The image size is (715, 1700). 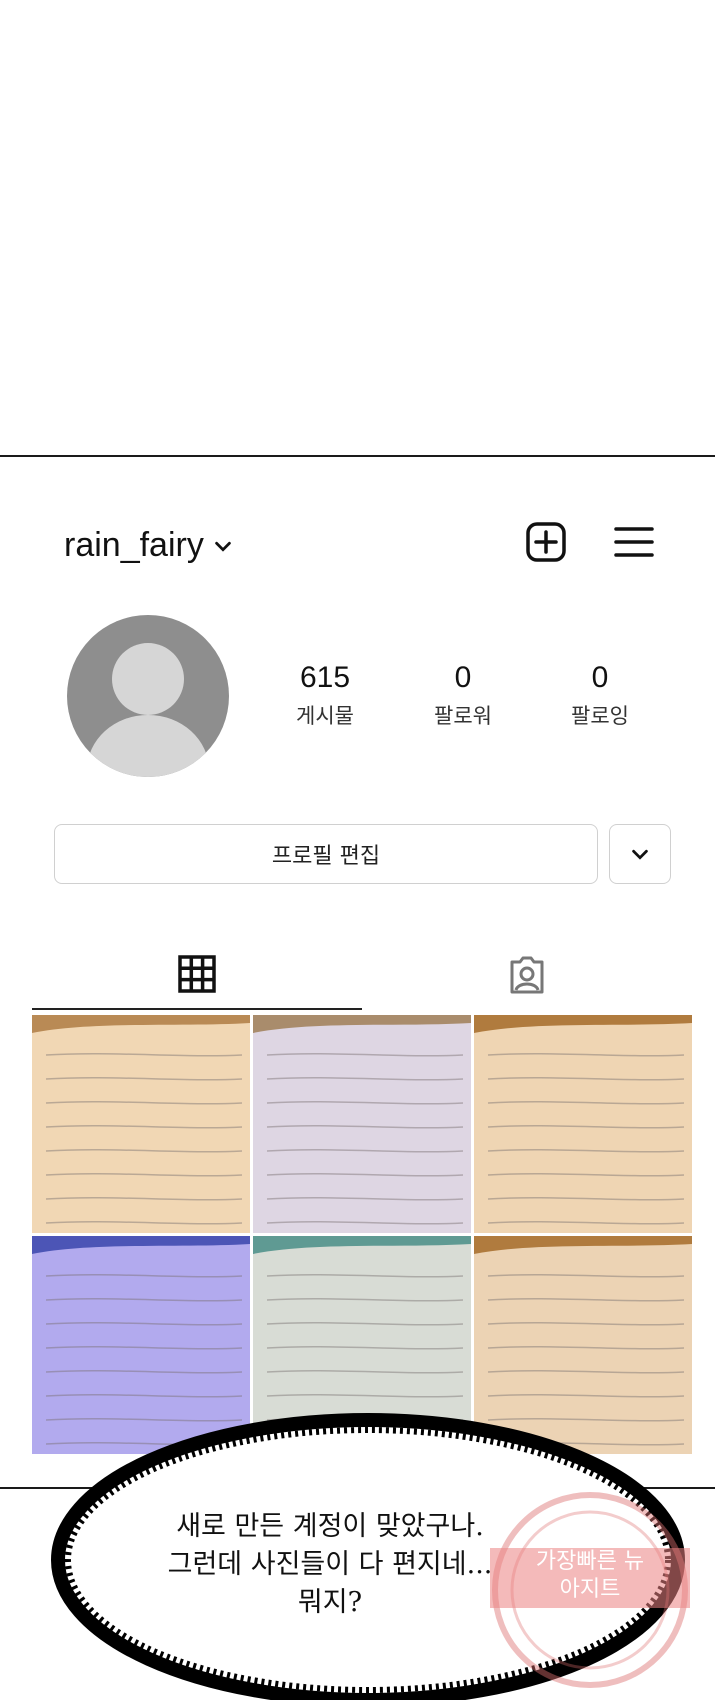 What do you see at coordinates (325, 695) in the screenshot?
I see `stat-posts: 615 게시물` at bounding box center [325, 695].